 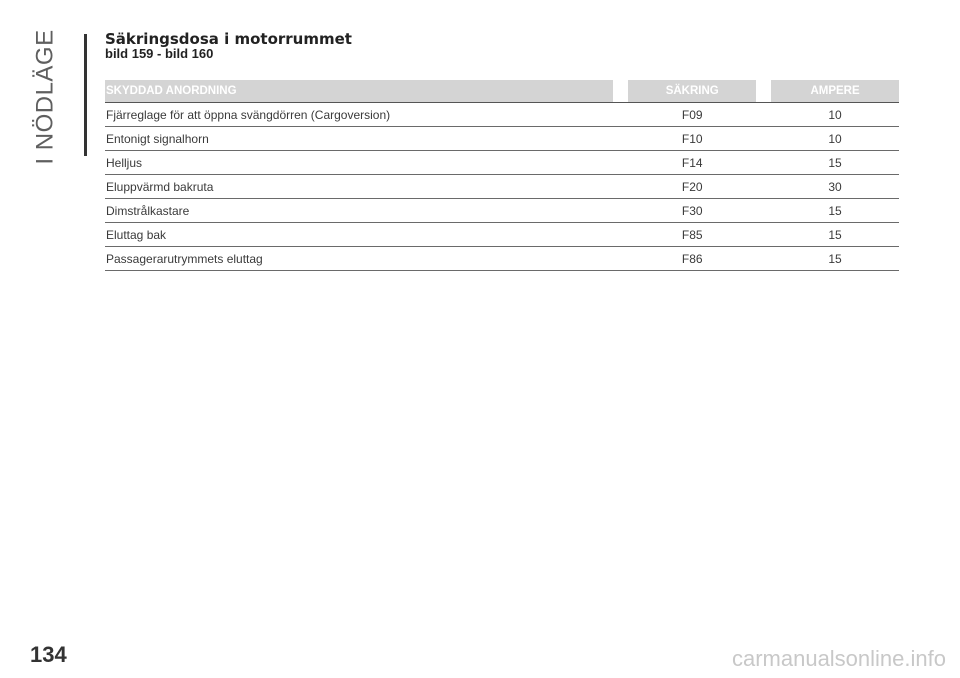 What do you see at coordinates (359, 91) in the screenshot?
I see `header-device: SKYDDAD ANORDNING` at bounding box center [359, 91].